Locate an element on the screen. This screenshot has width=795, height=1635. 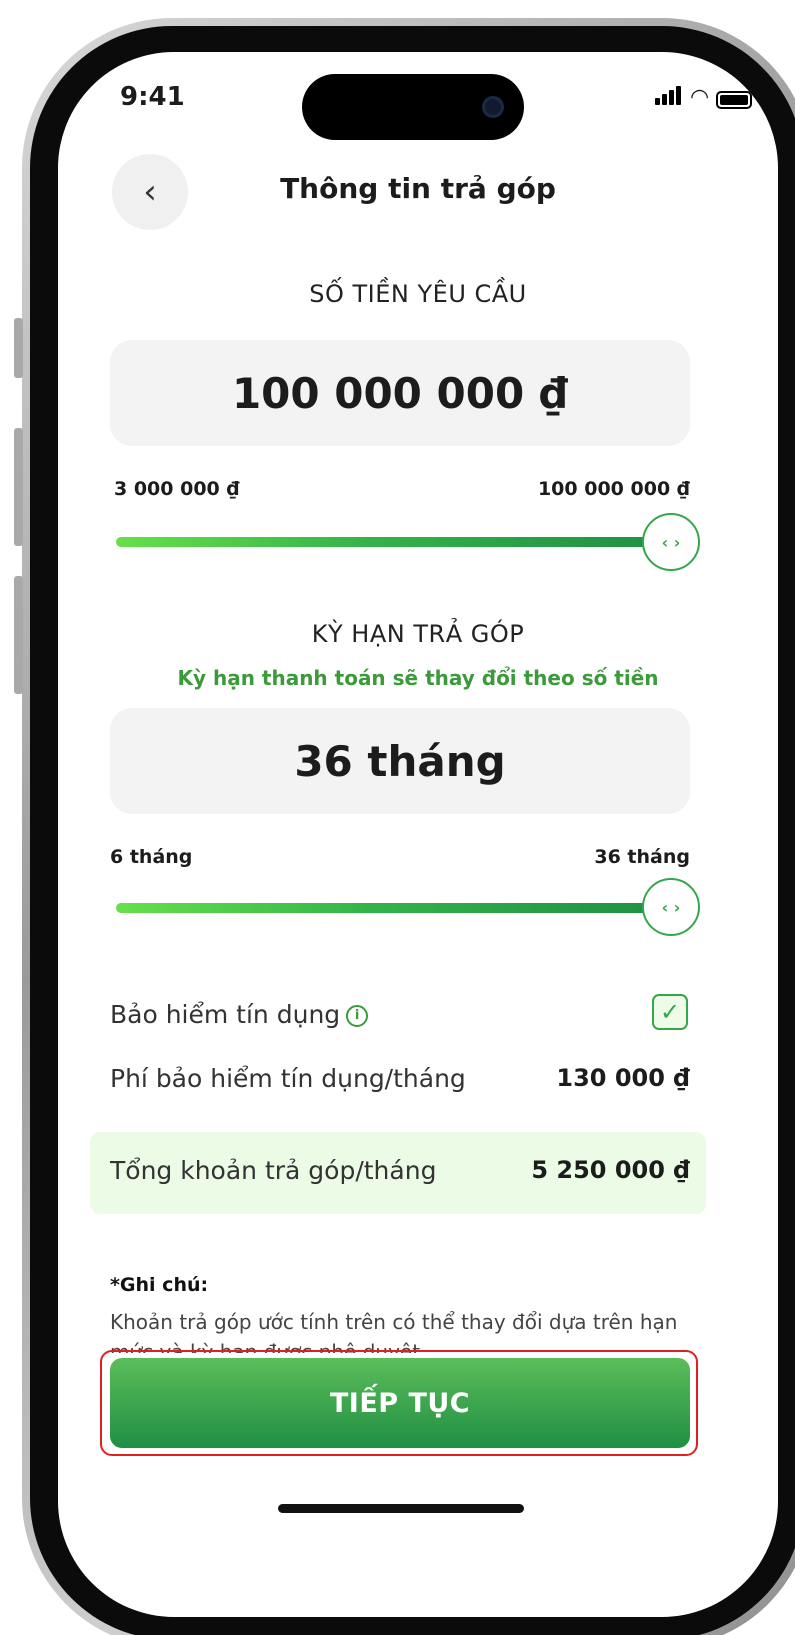
amount-section-label: SỐ TIỀN YÊU CẦU is located at coordinates (418, 294).